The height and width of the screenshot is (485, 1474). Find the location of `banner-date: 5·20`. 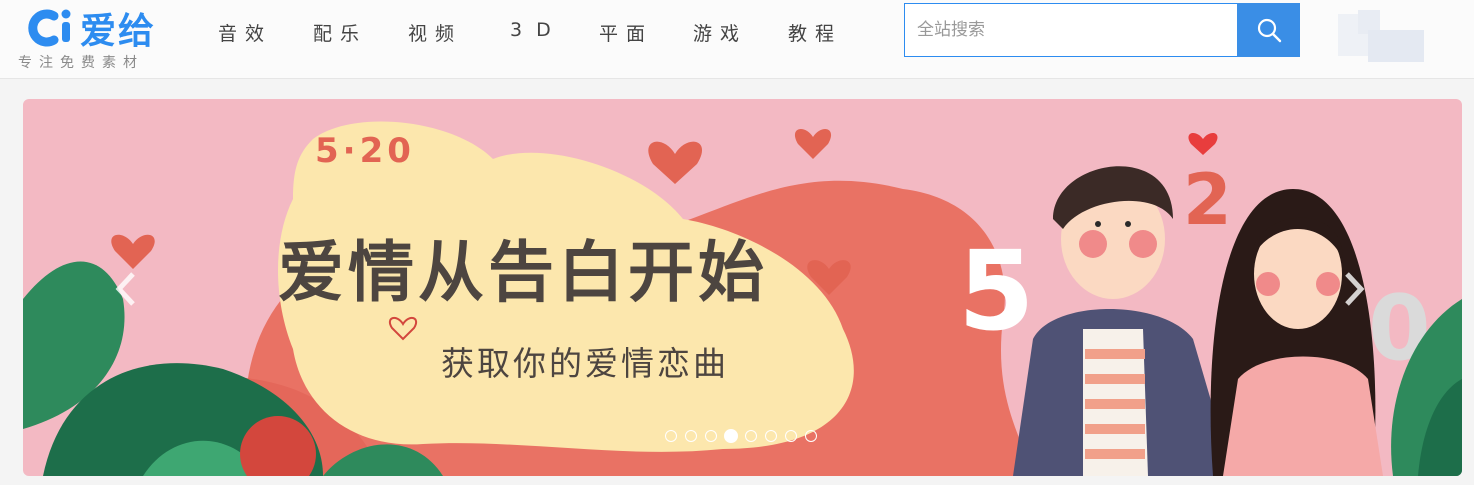

banner-date: 5·20 is located at coordinates (365, 151).